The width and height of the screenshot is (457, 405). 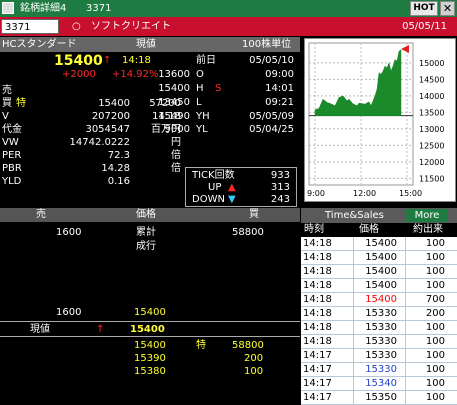 I want to click on unit-label: 100株単位, so click(x=267, y=44).